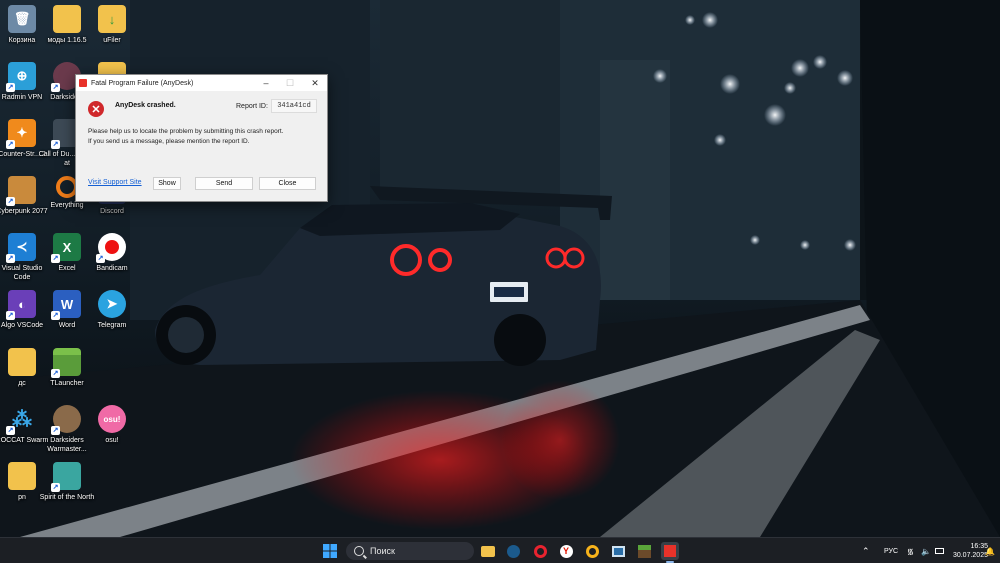 The image size is (1000, 563). What do you see at coordinates (315, 83) in the screenshot?
I see `close-window-button: ✕` at bounding box center [315, 83].